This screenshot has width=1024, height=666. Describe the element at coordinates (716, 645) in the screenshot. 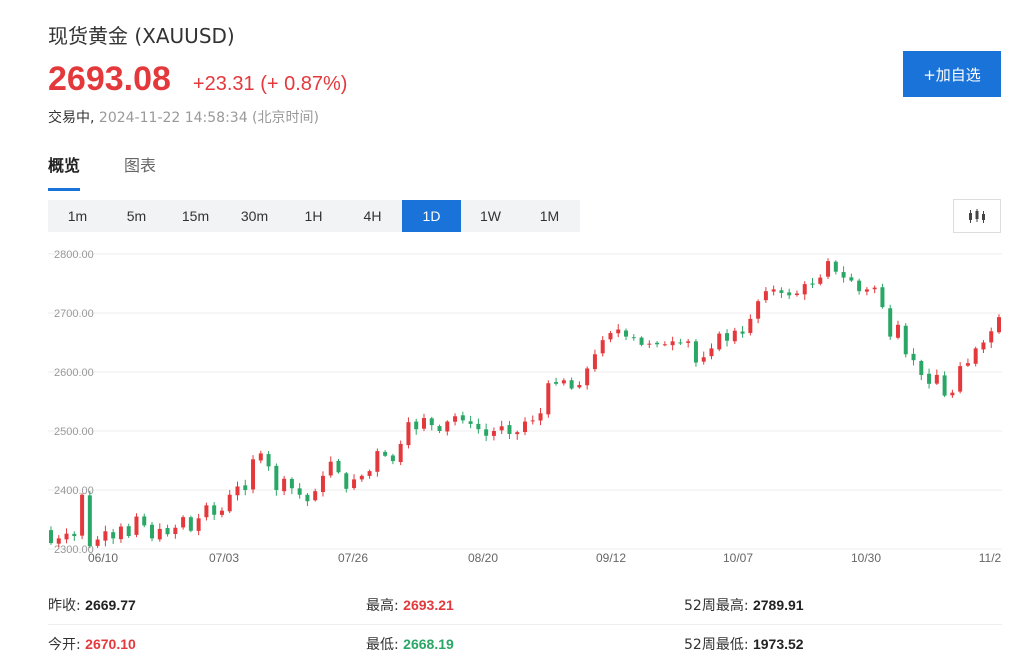

I see `stat-label: 52周最低:` at that location.